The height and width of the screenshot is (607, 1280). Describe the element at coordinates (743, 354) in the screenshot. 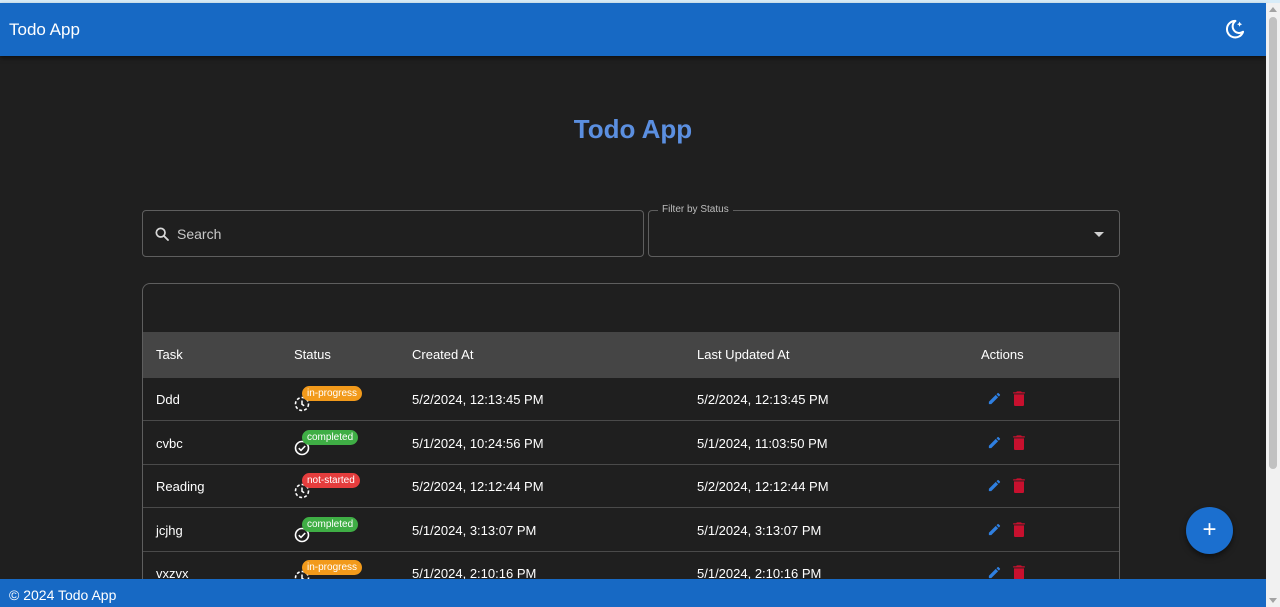

I see `column-header-last-updated-at: Last Updated At` at that location.